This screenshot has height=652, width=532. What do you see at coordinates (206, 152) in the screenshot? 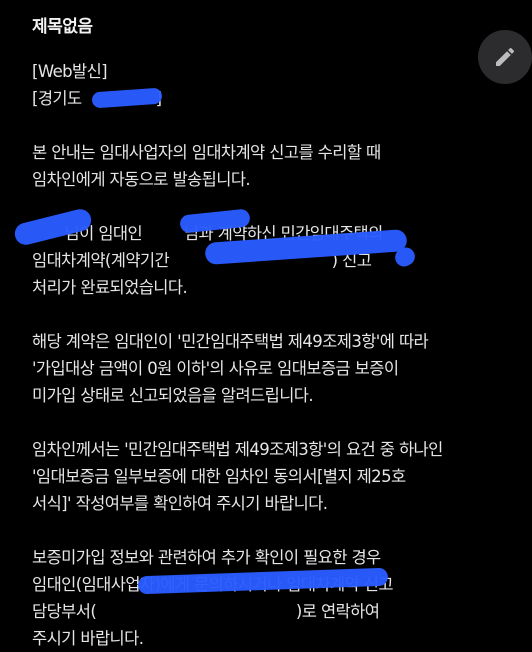
I see `paragraph-1-line-1: 본 안내는 임대사업자의 임대차계약 신고를 수리할 때` at bounding box center [206, 152].